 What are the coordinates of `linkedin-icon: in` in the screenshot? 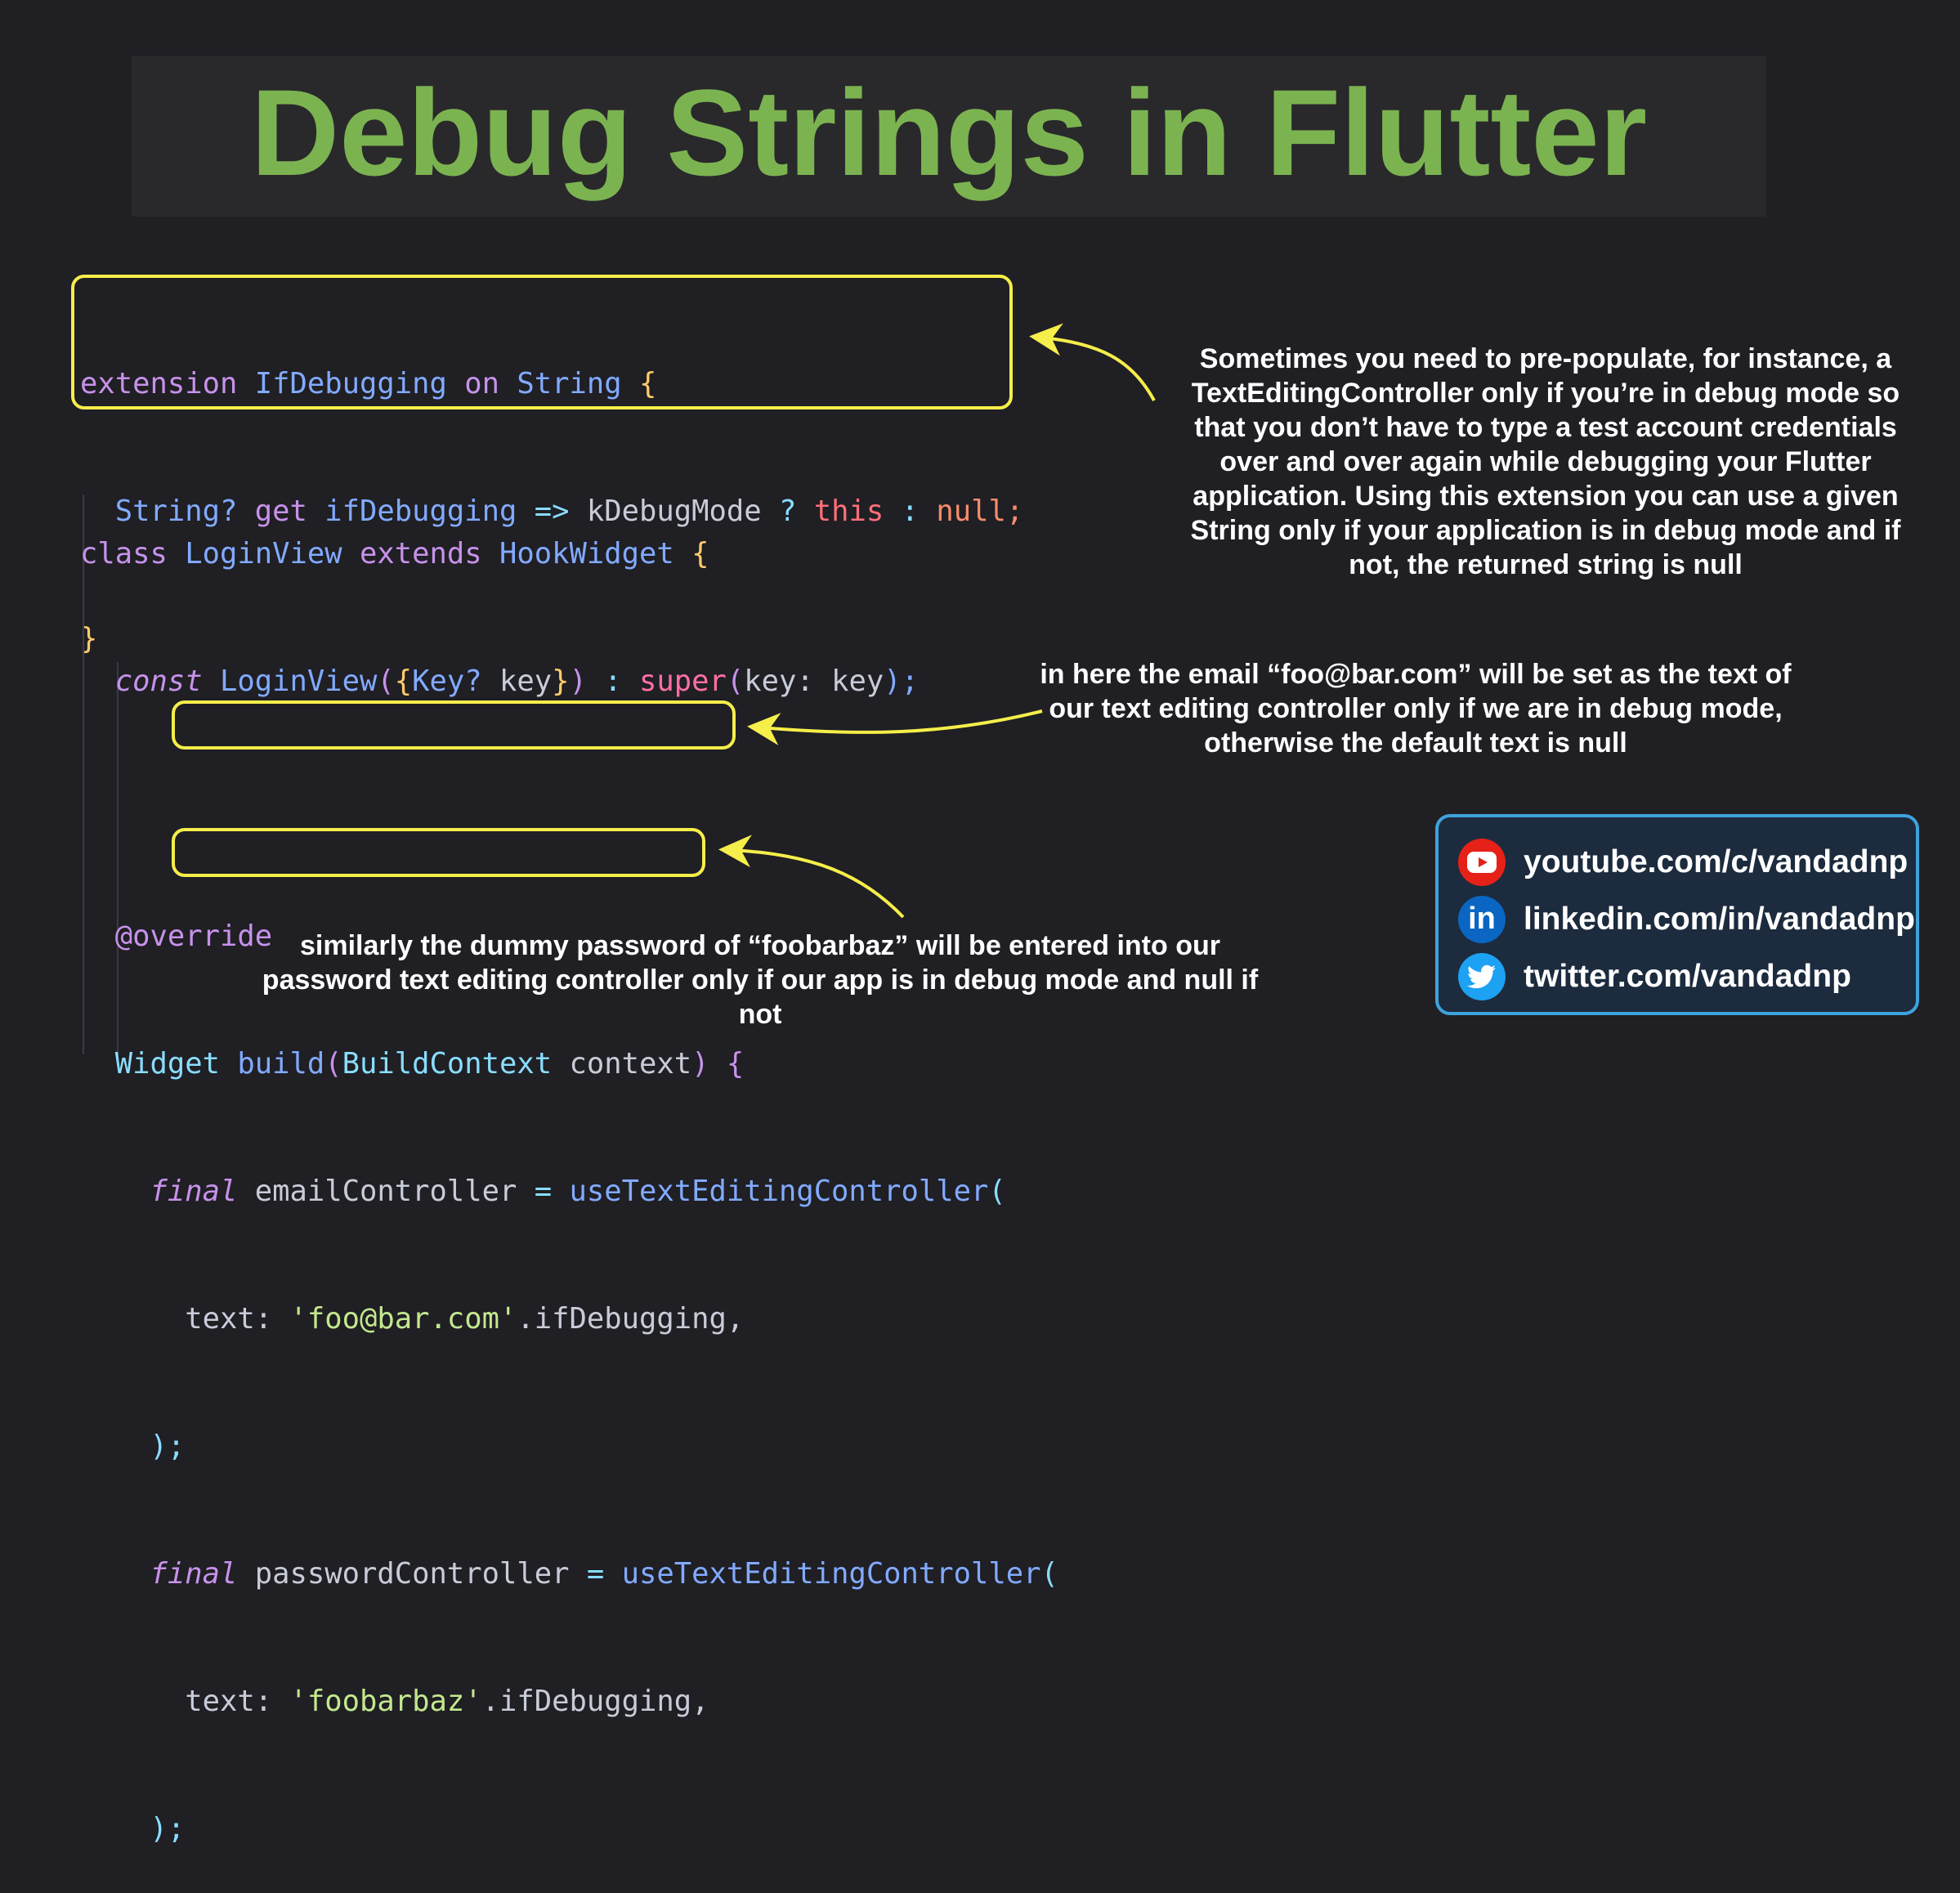 It's located at (1482, 920).